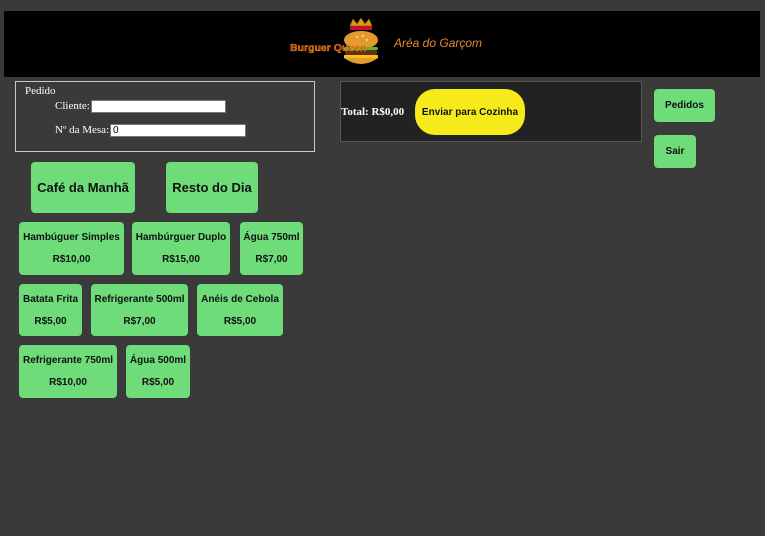 This screenshot has height=536, width=765. Describe the element at coordinates (139, 310) in the screenshot. I see `product-button: Refrigerante 500ml R$7,00` at that location.